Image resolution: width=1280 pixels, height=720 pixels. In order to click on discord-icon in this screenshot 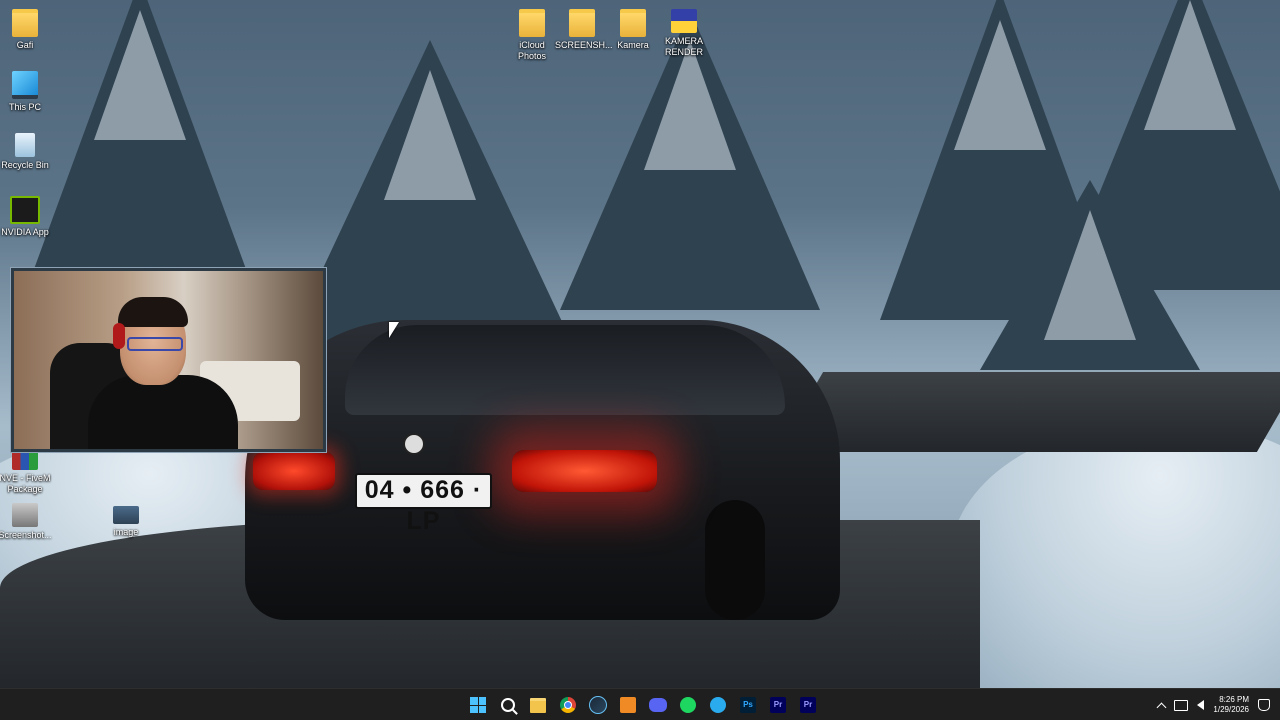, I will do `click(658, 705)`.